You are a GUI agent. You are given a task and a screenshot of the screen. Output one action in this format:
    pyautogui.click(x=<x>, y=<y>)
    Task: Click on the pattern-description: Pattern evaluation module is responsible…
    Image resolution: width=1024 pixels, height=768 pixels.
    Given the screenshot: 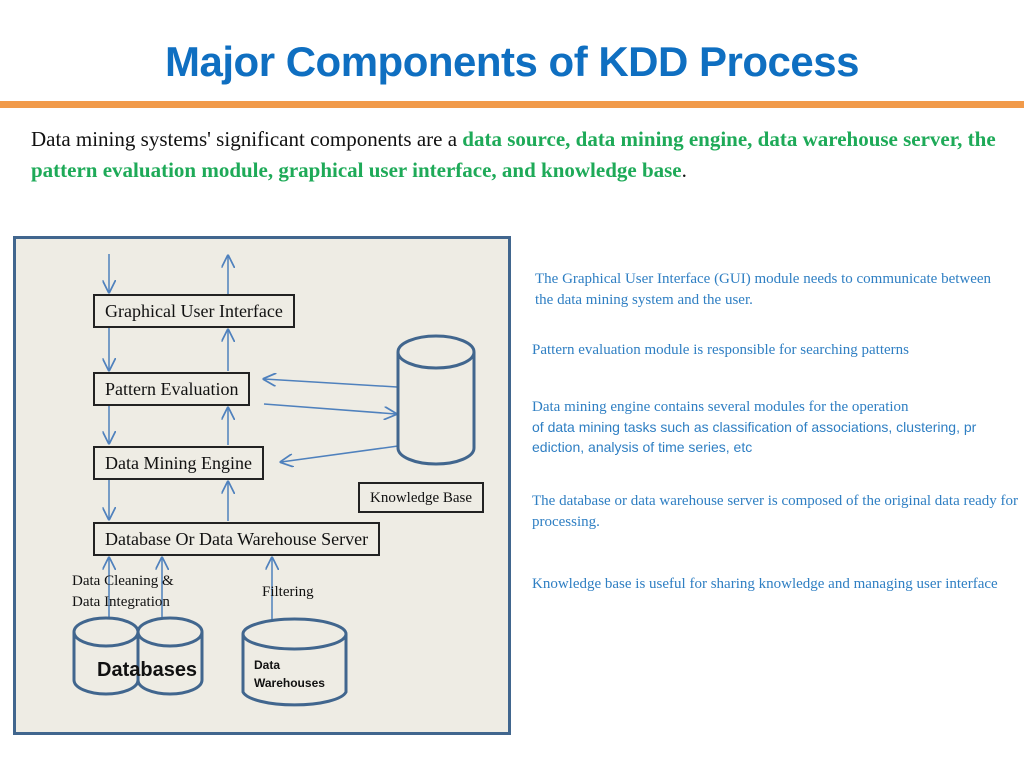 What is the action you would take?
    pyautogui.click(x=720, y=350)
    